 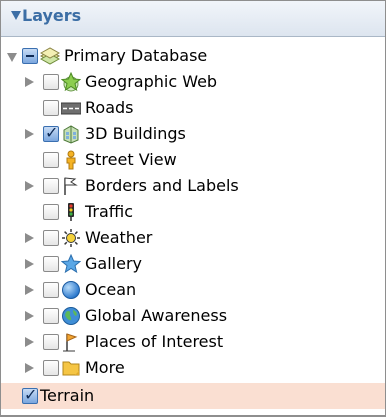 I want to click on layer-label: Street View, so click(x=131, y=159).